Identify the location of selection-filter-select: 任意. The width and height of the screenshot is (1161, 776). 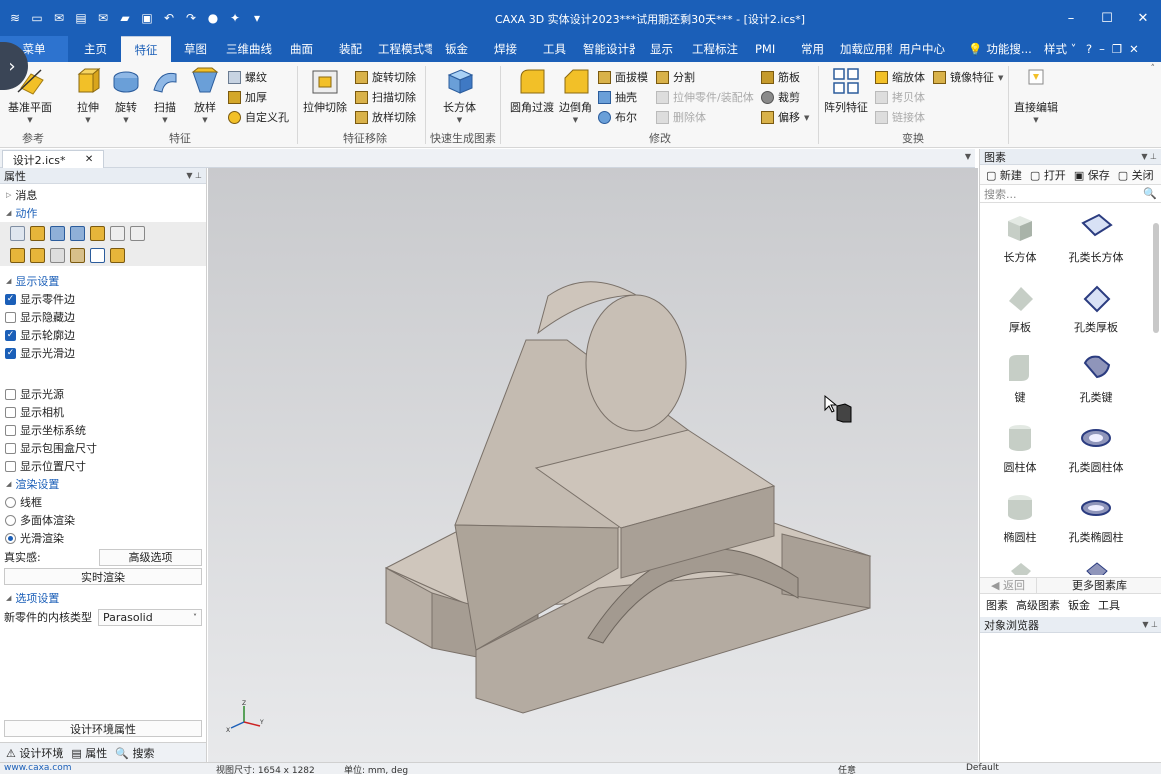
(847, 769).